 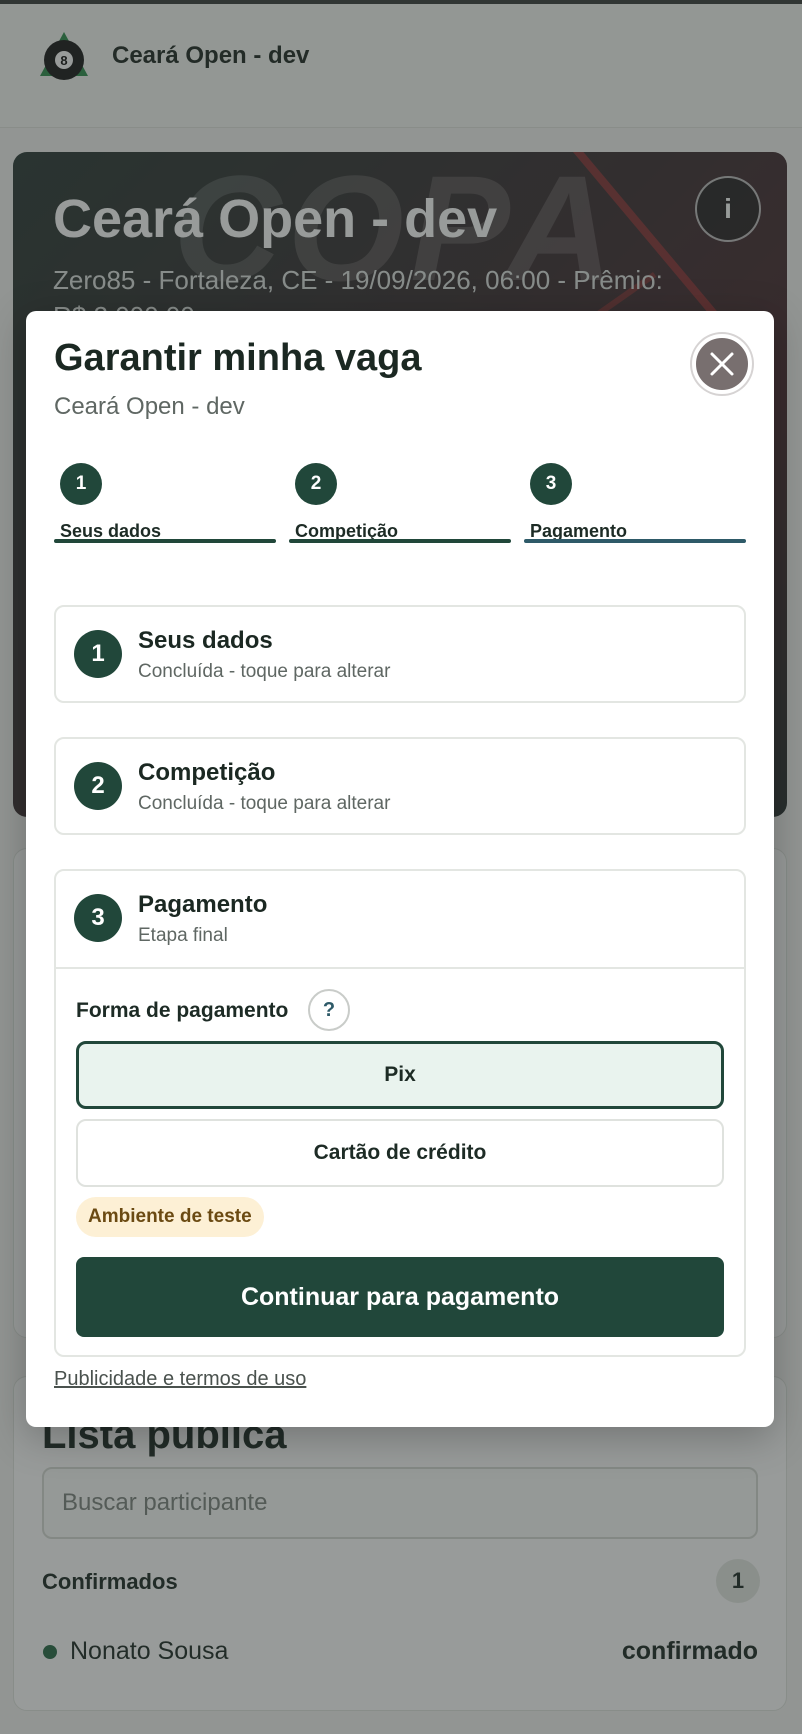 I want to click on section-number: 3, so click(x=98, y=918).